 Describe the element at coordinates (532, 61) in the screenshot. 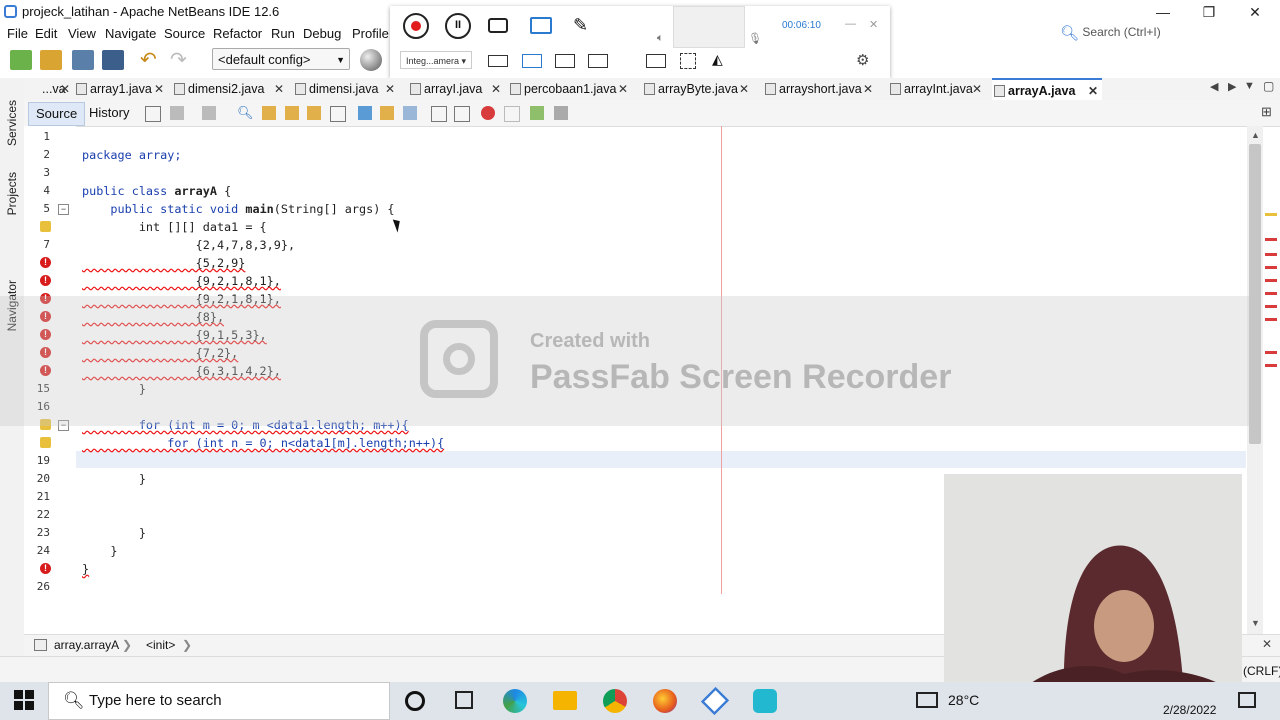

I see `region-mode-icon` at that location.